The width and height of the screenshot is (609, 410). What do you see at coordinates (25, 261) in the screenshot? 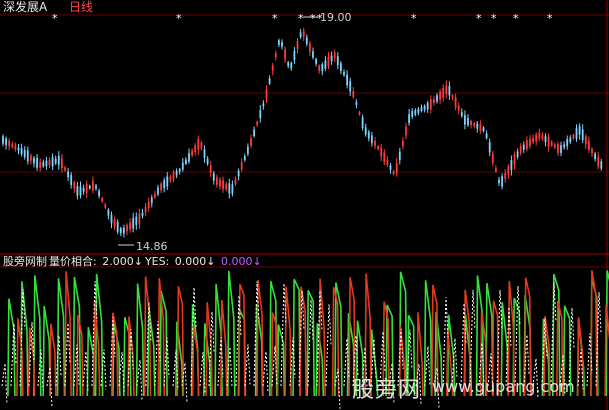
I see `indicator-source: 股旁网制` at bounding box center [25, 261].